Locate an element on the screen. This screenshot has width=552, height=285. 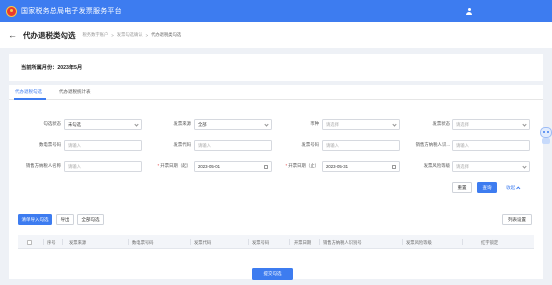
seller-tax-id-input: 请输入 is located at coordinates (491, 145).